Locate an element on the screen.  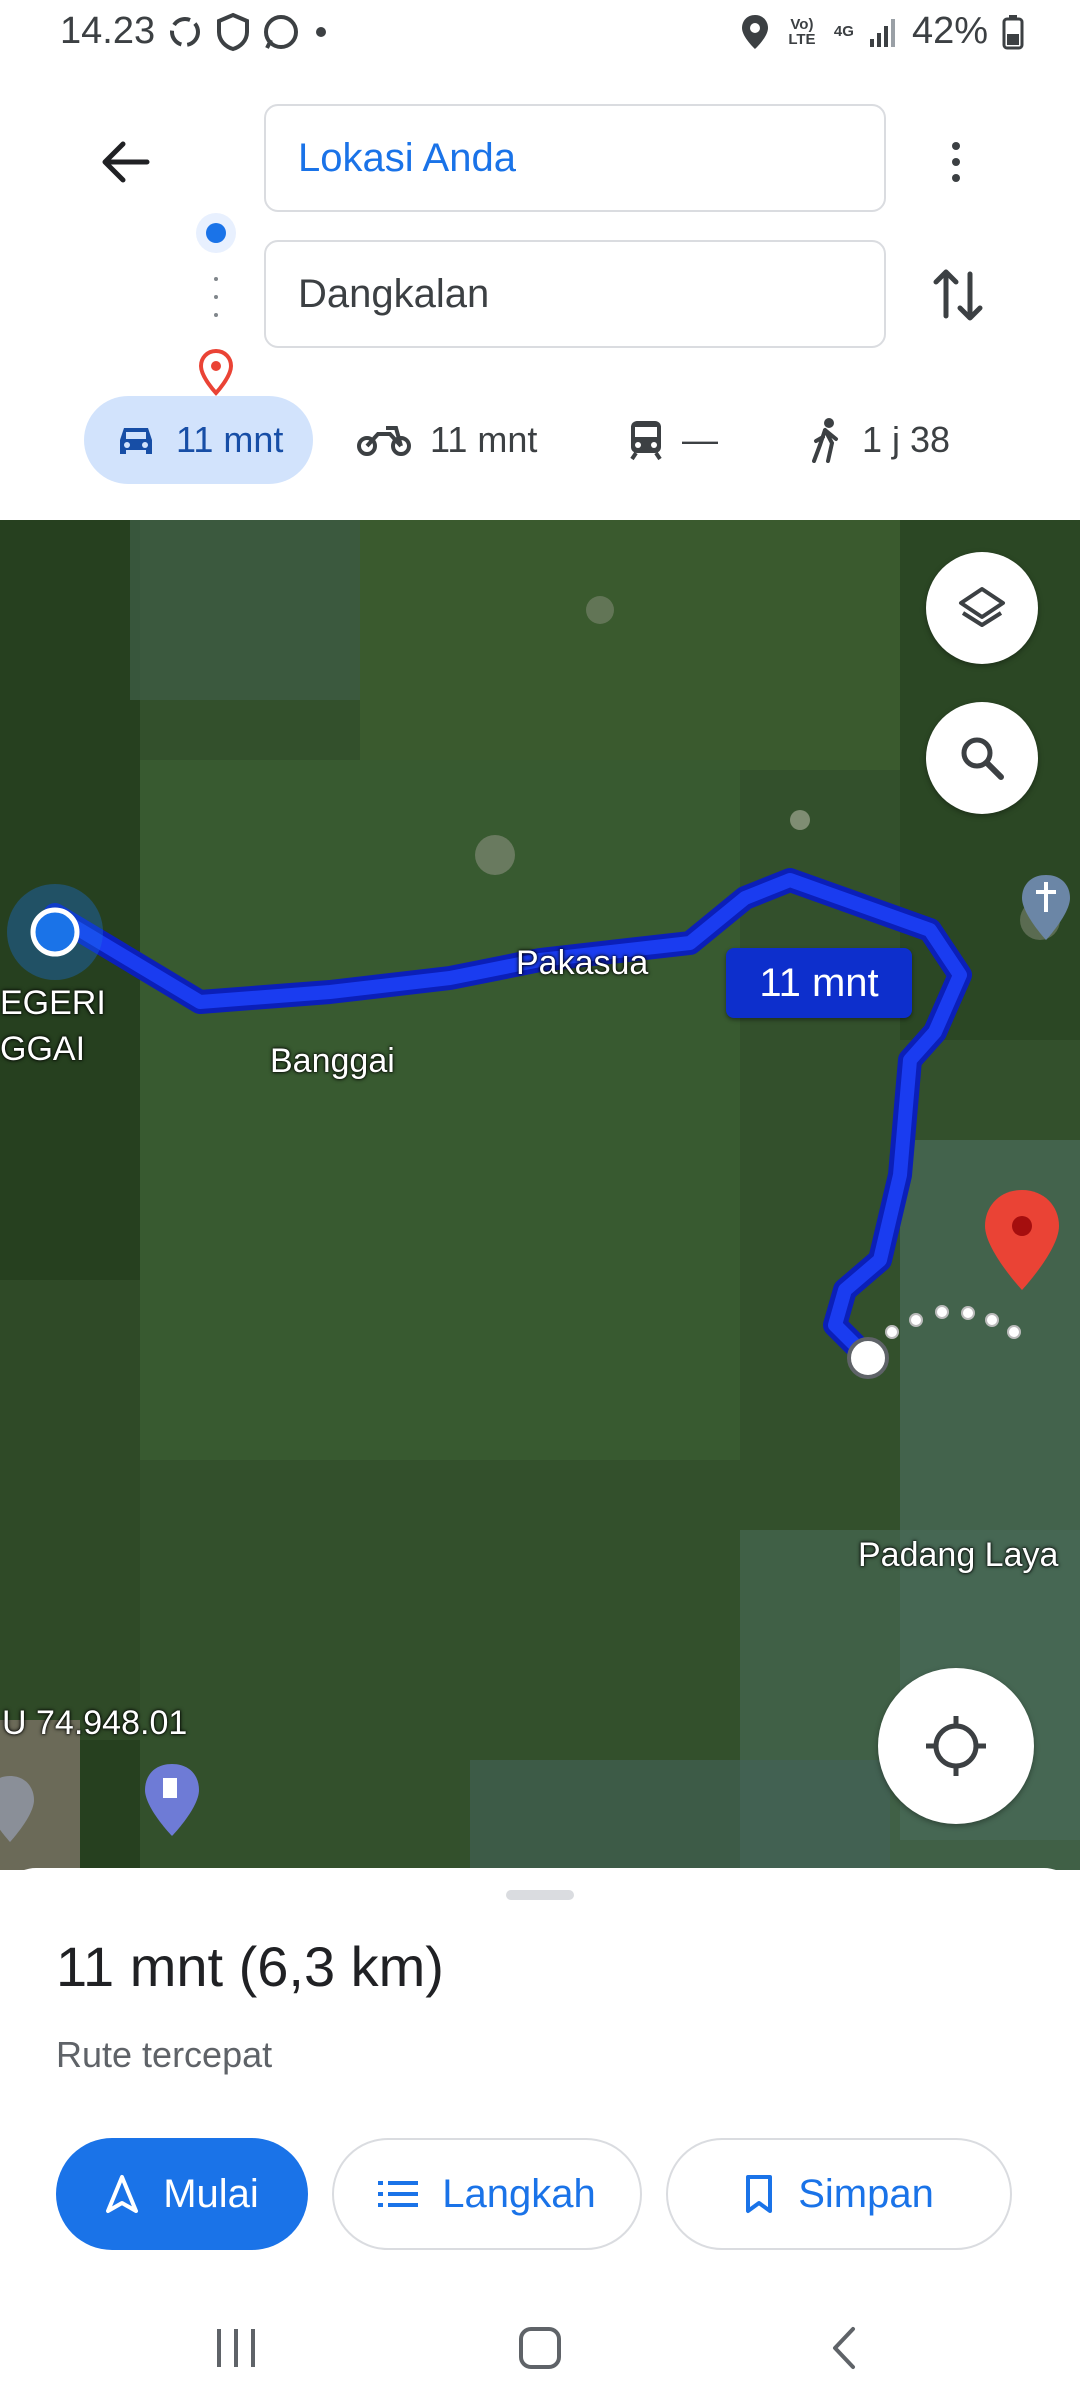
car-icon is located at coordinates (136, 441).